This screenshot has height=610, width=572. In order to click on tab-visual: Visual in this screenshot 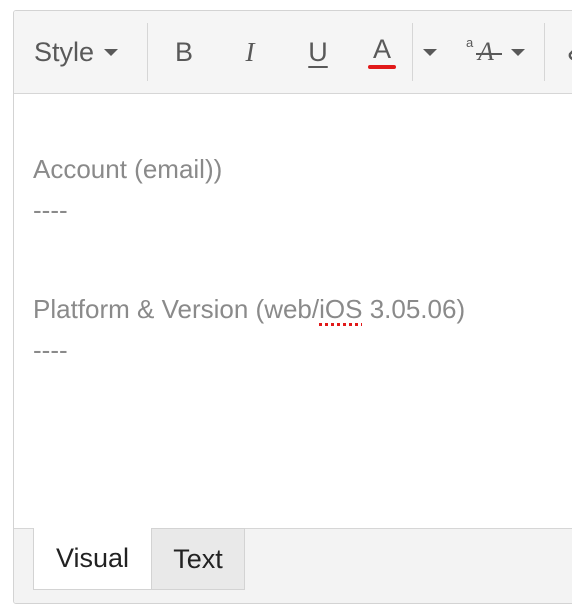, I will do `click(92, 559)`.